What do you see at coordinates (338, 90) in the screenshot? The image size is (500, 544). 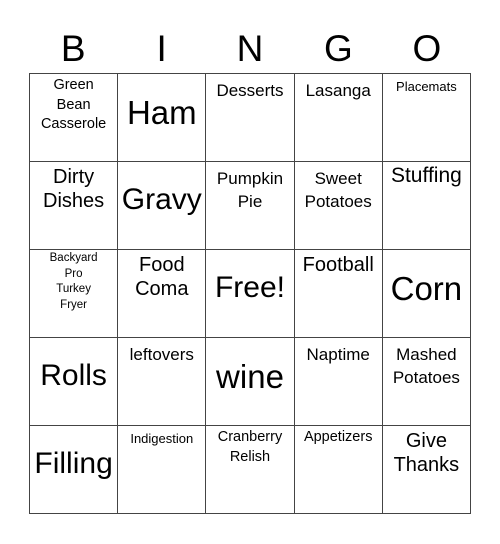 I see `bingo-cell-label: Lasanga` at bounding box center [338, 90].